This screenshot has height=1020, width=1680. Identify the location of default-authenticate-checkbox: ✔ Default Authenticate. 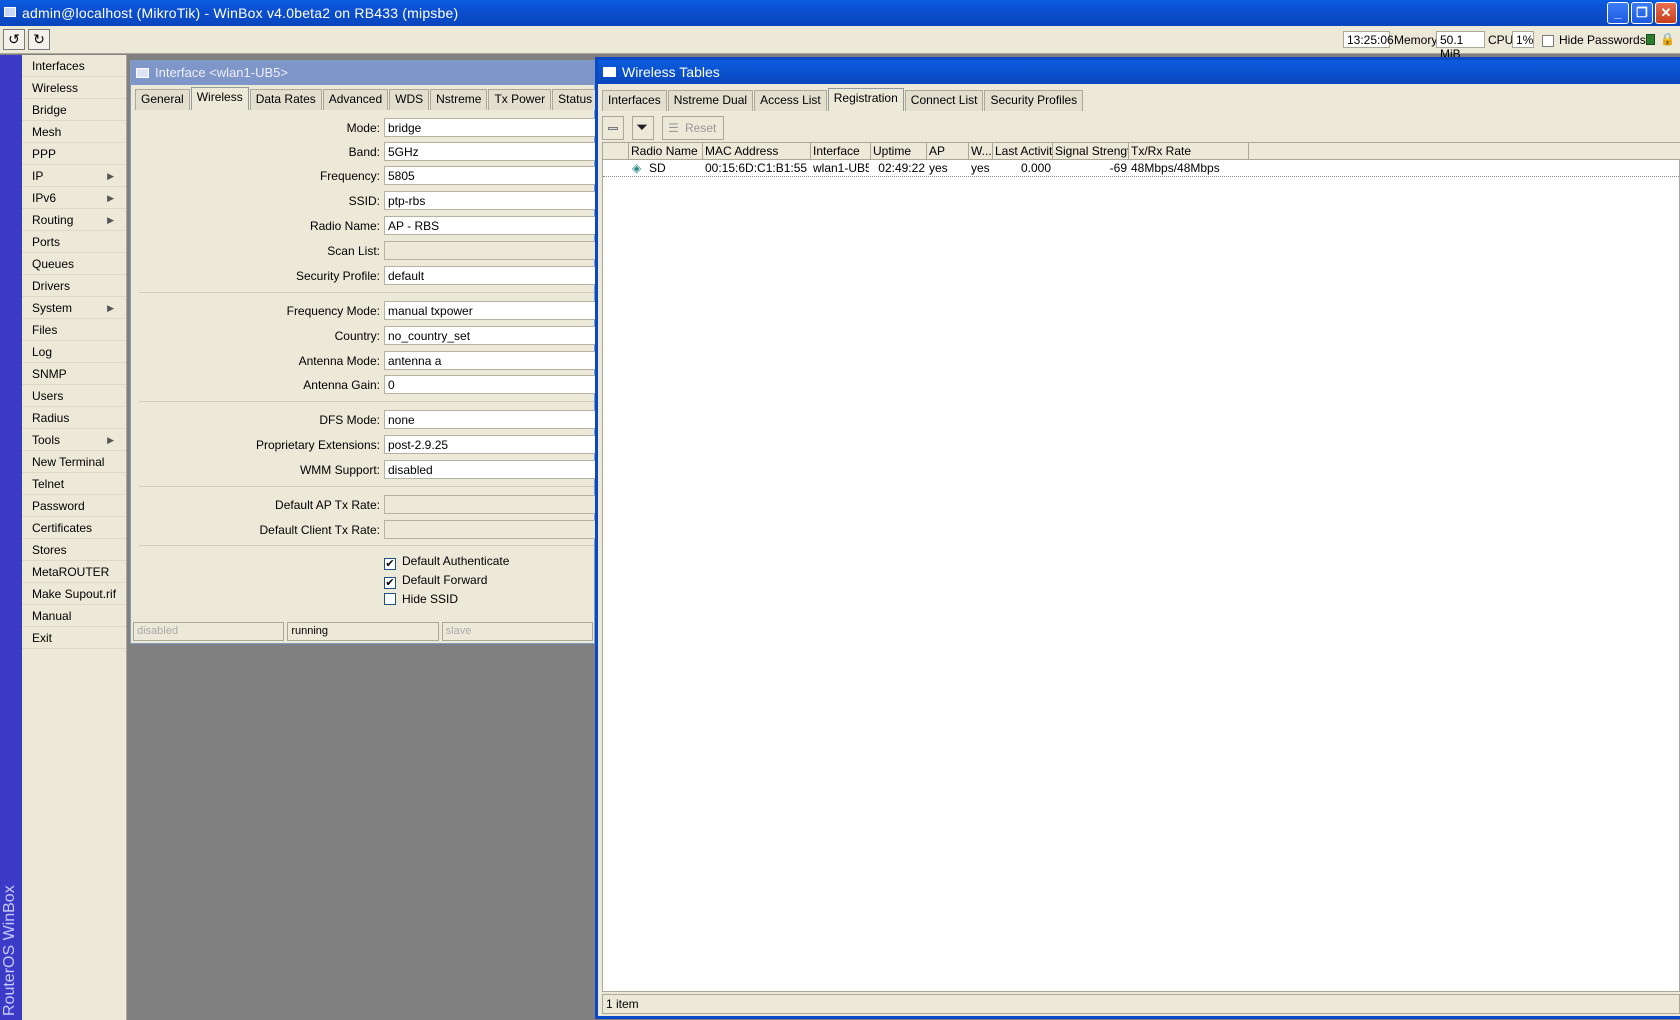
(446, 563).